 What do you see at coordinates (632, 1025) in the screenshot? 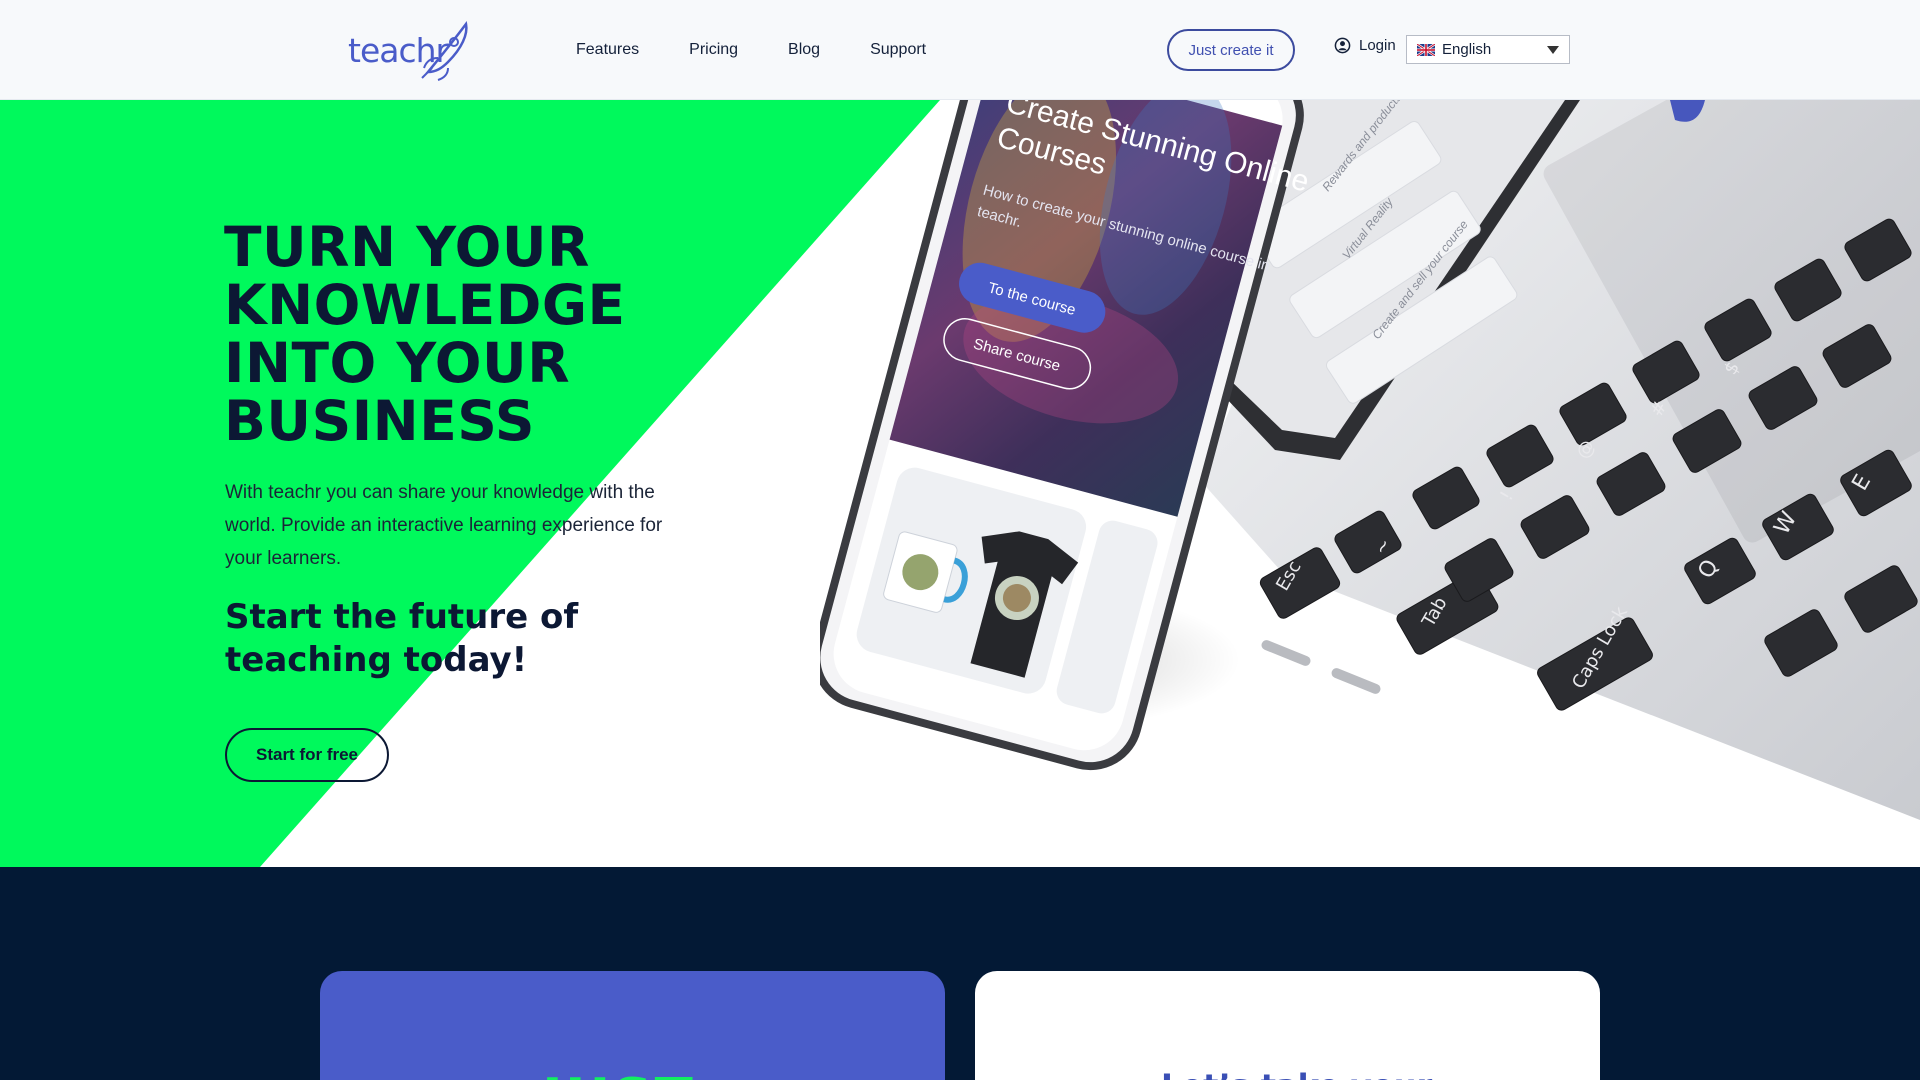
I see `feature-card-blue: JUST` at bounding box center [632, 1025].